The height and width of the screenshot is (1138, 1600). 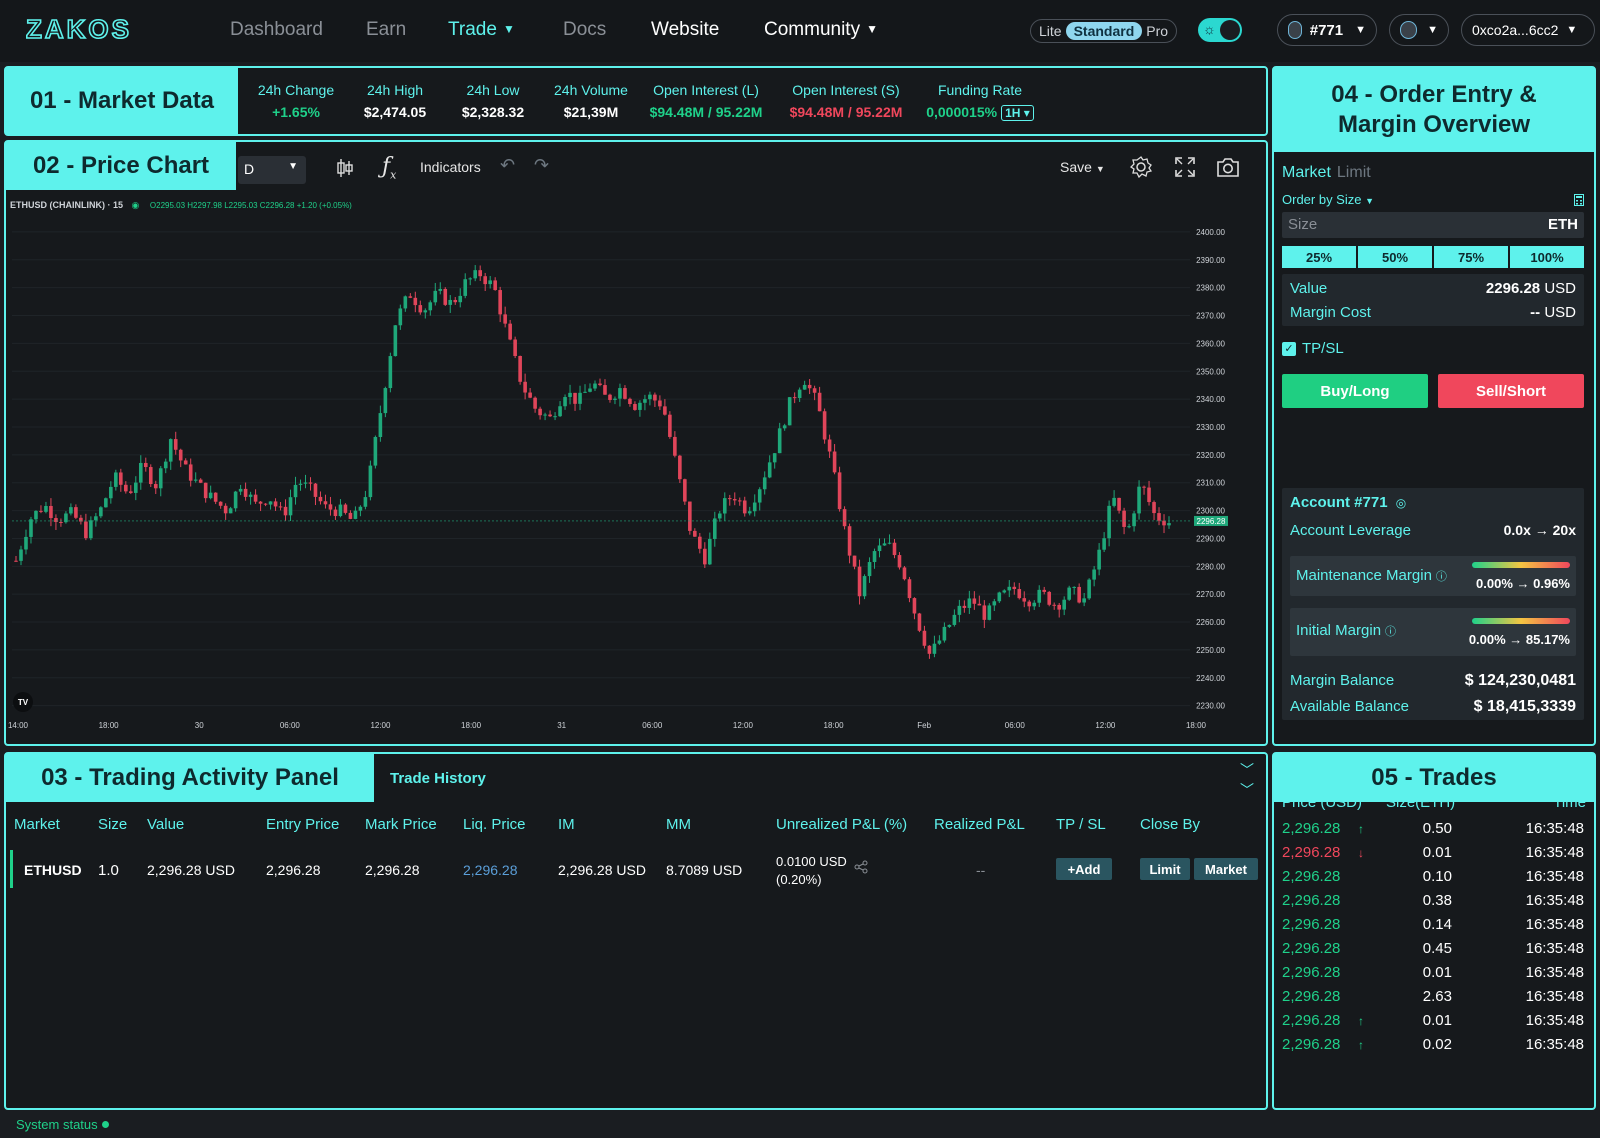 What do you see at coordinates (1327, 30) in the screenshot?
I see `account-selector: #771 ▼` at bounding box center [1327, 30].